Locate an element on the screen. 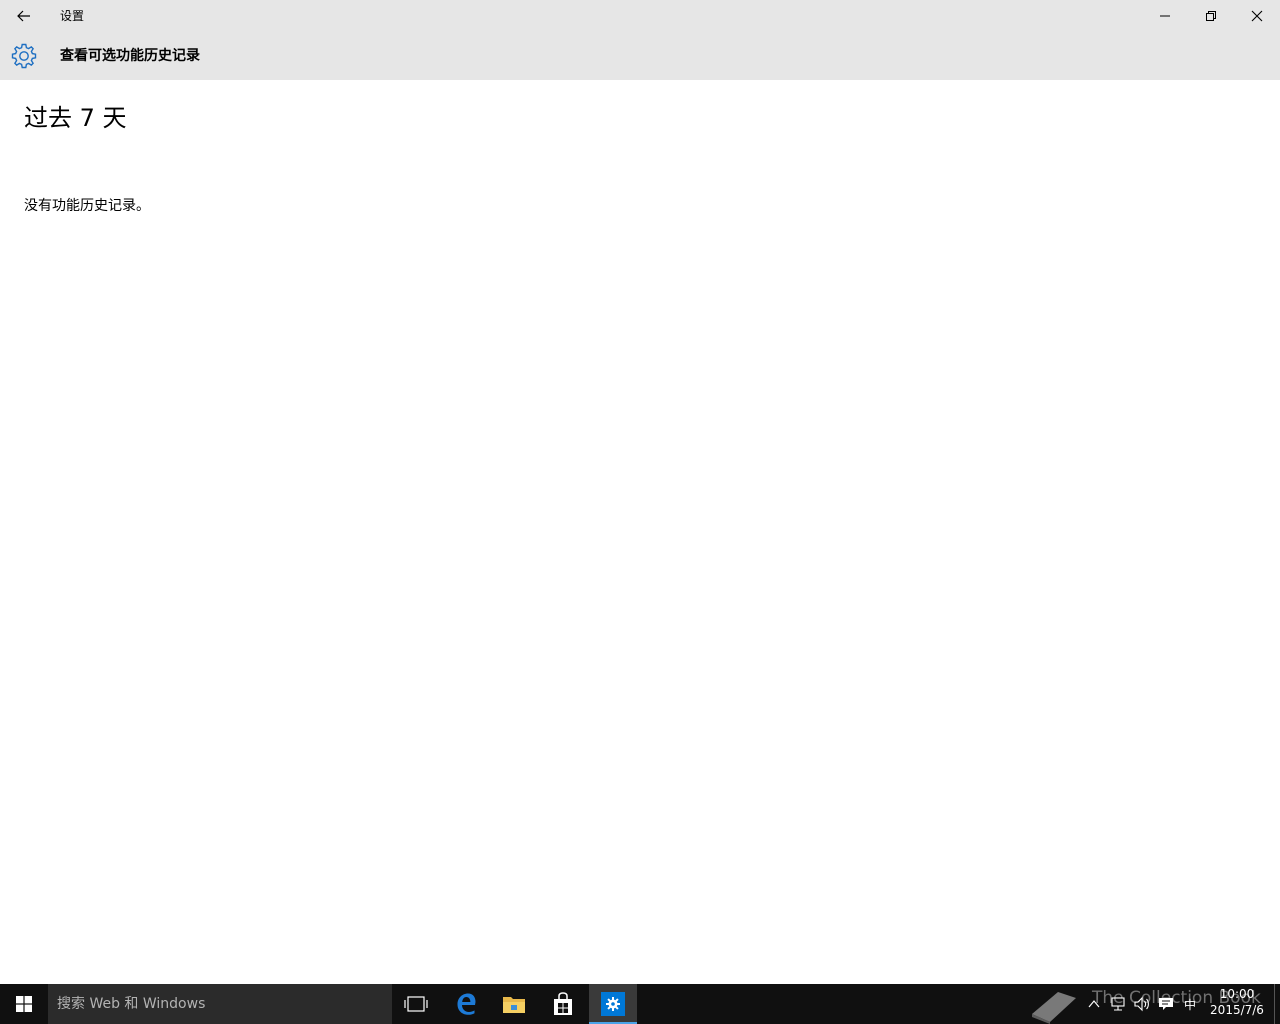 This screenshot has width=1280, height=1024. restore-icon is located at coordinates (1211, 16).